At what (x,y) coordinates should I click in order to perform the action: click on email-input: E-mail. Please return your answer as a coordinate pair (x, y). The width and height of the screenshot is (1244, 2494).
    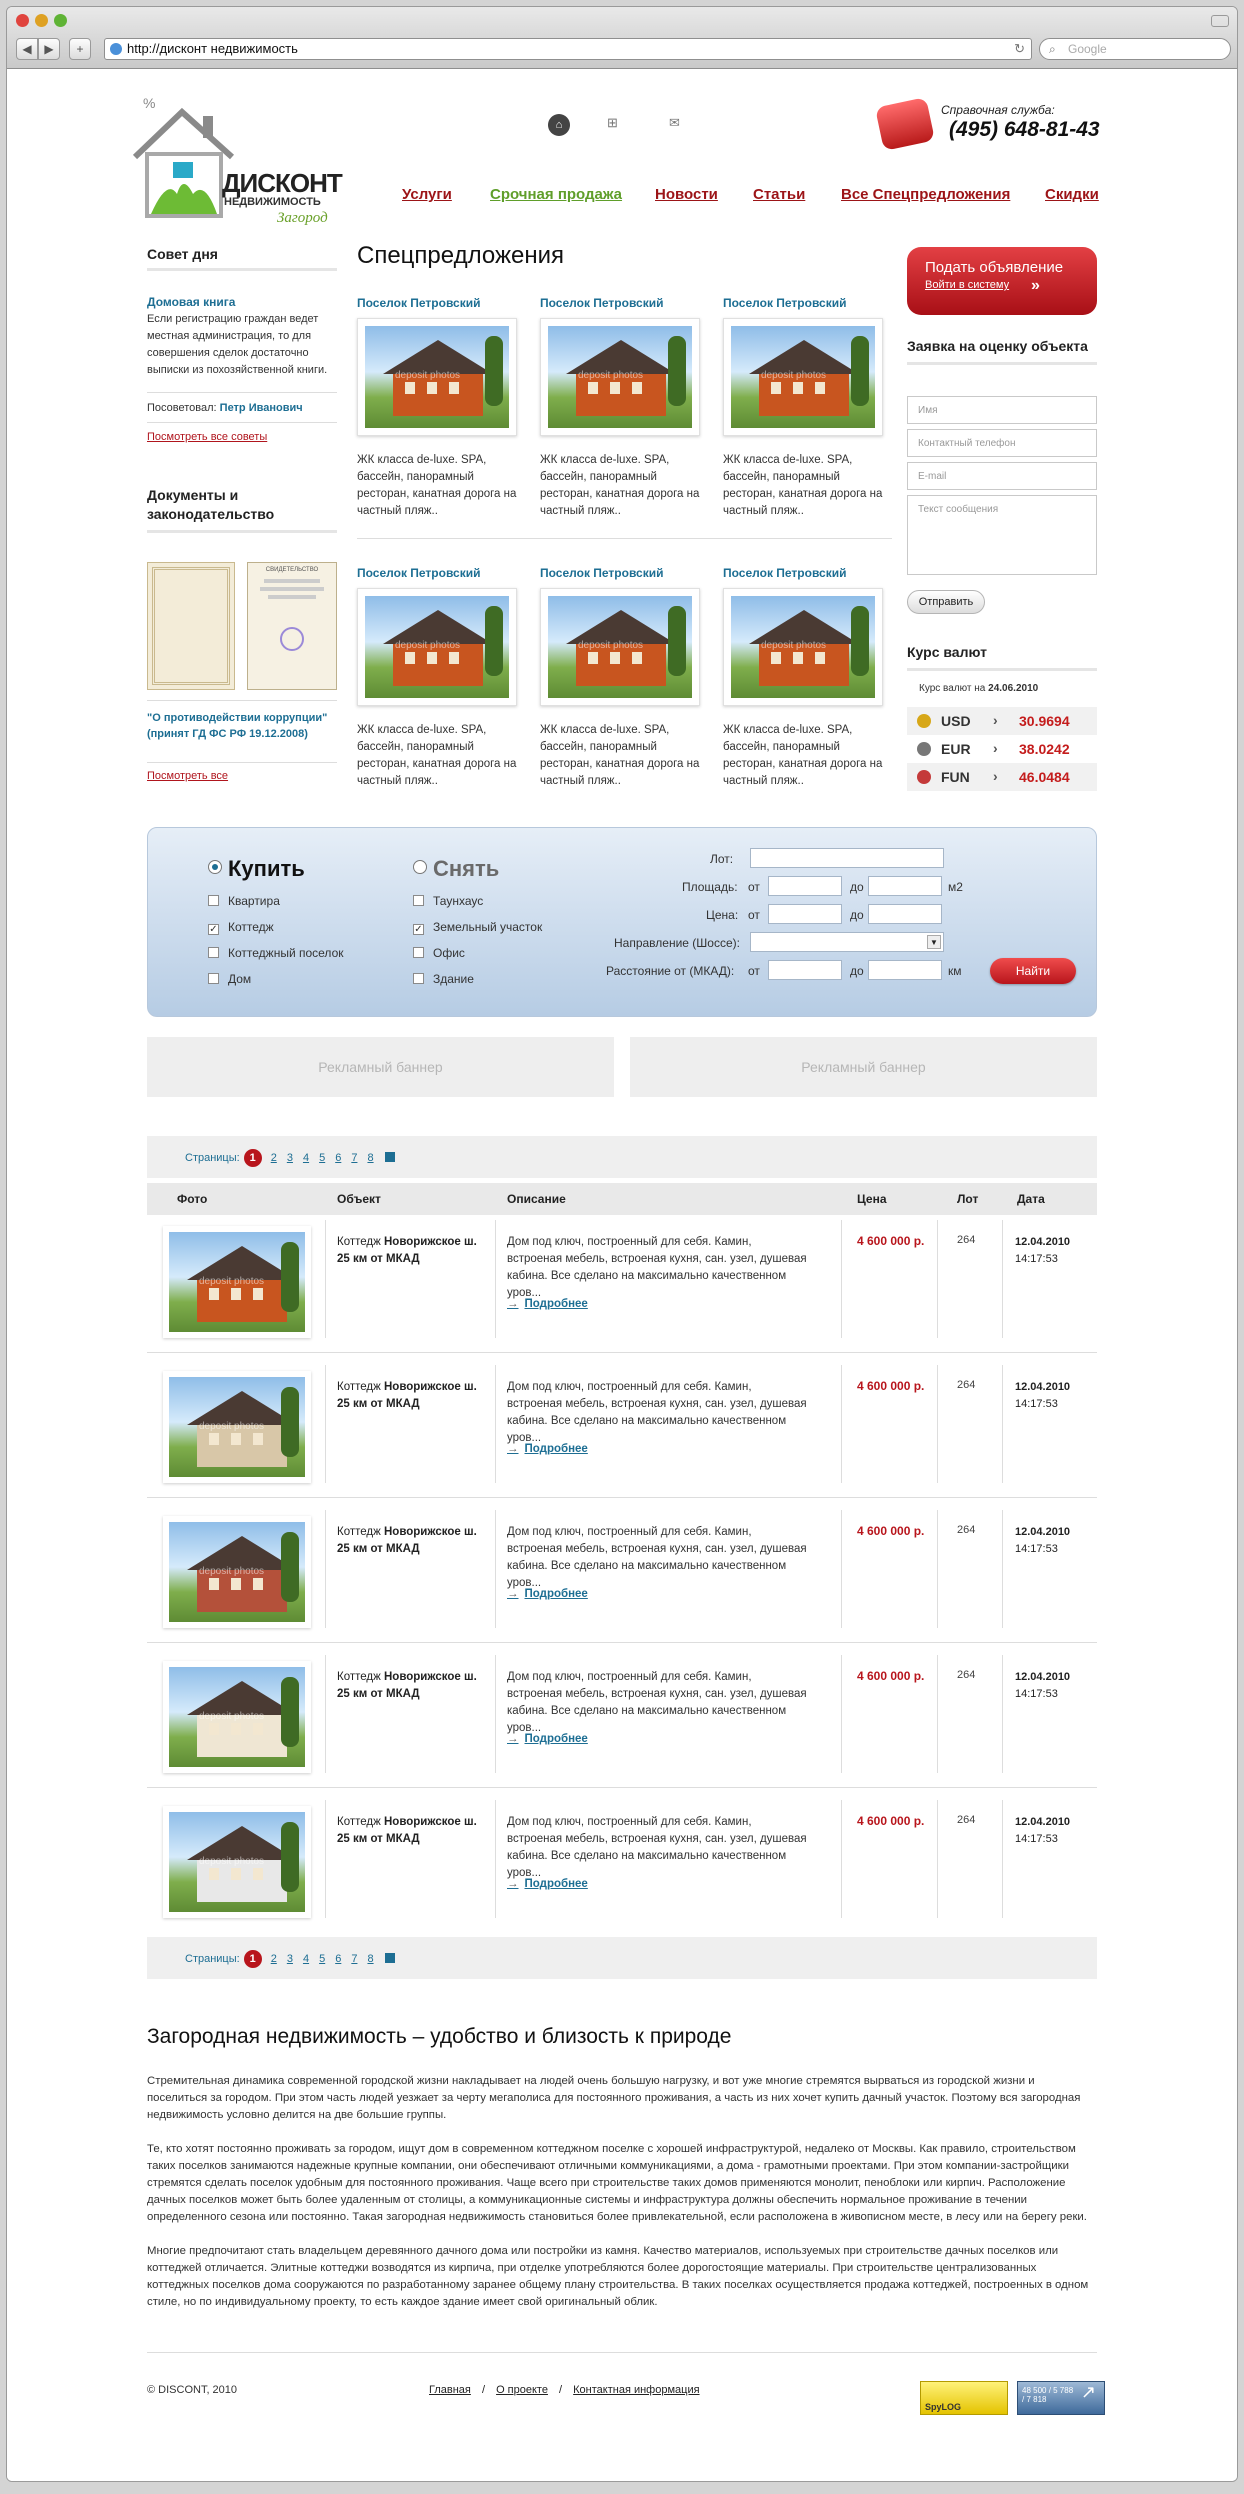
    Looking at the image, I should click on (1002, 476).